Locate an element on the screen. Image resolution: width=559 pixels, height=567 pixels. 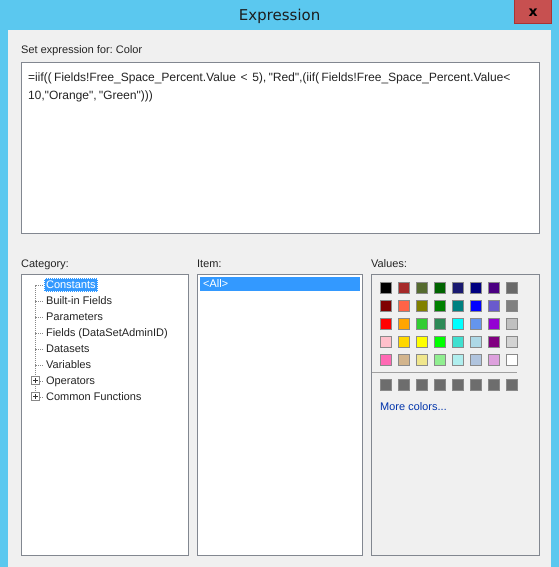
close-button: x is located at coordinates (533, 12).